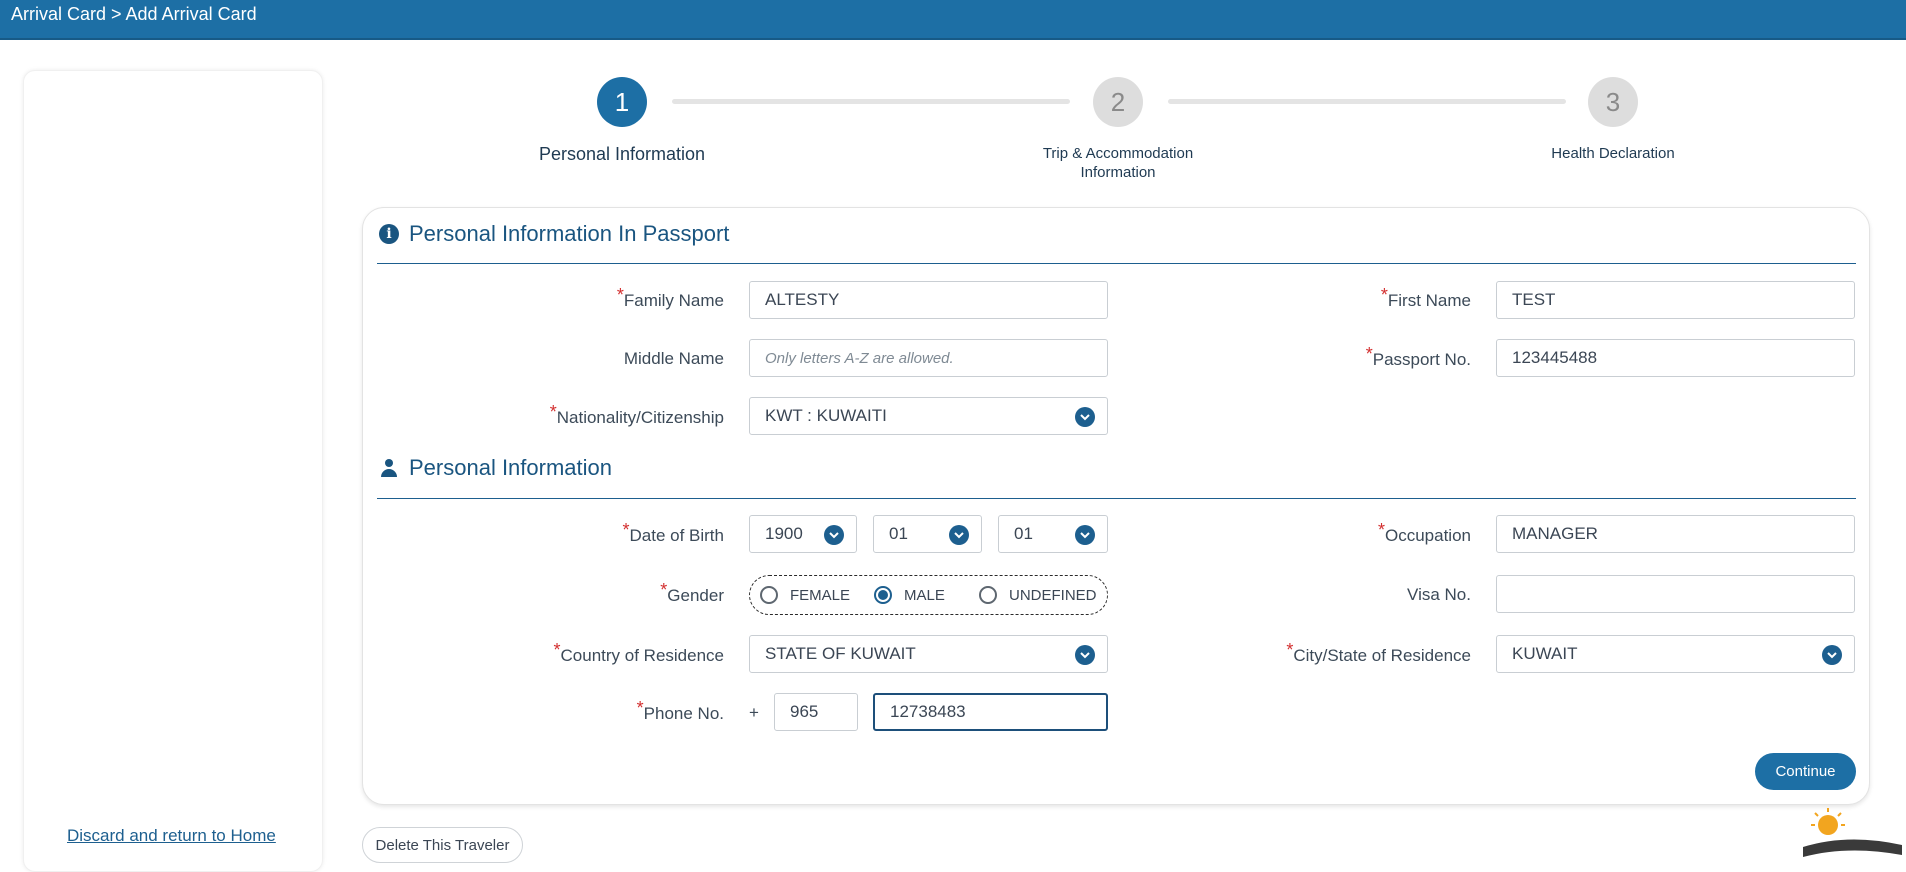 The image size is (1906, 872). Describe the element at coordinates (988, 595) in the screenshot. I see `radio-undefined` at that location.